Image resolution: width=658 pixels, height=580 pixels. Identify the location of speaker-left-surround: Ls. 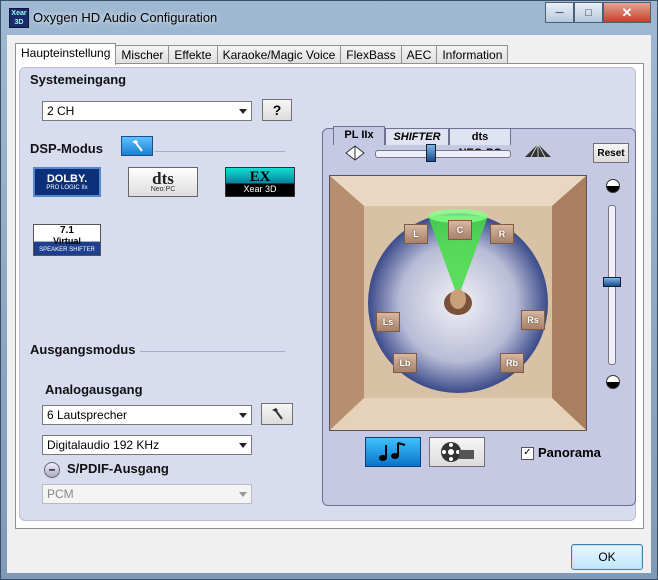
(388, 322).